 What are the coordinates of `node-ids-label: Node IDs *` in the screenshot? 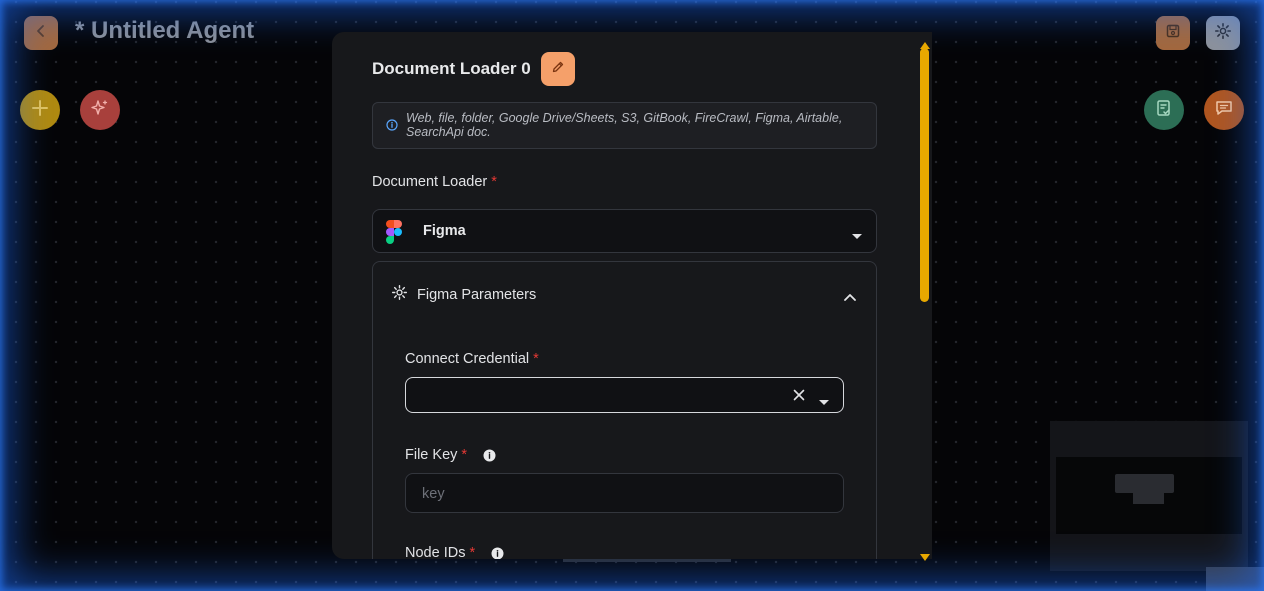 It's located at (454, 552).